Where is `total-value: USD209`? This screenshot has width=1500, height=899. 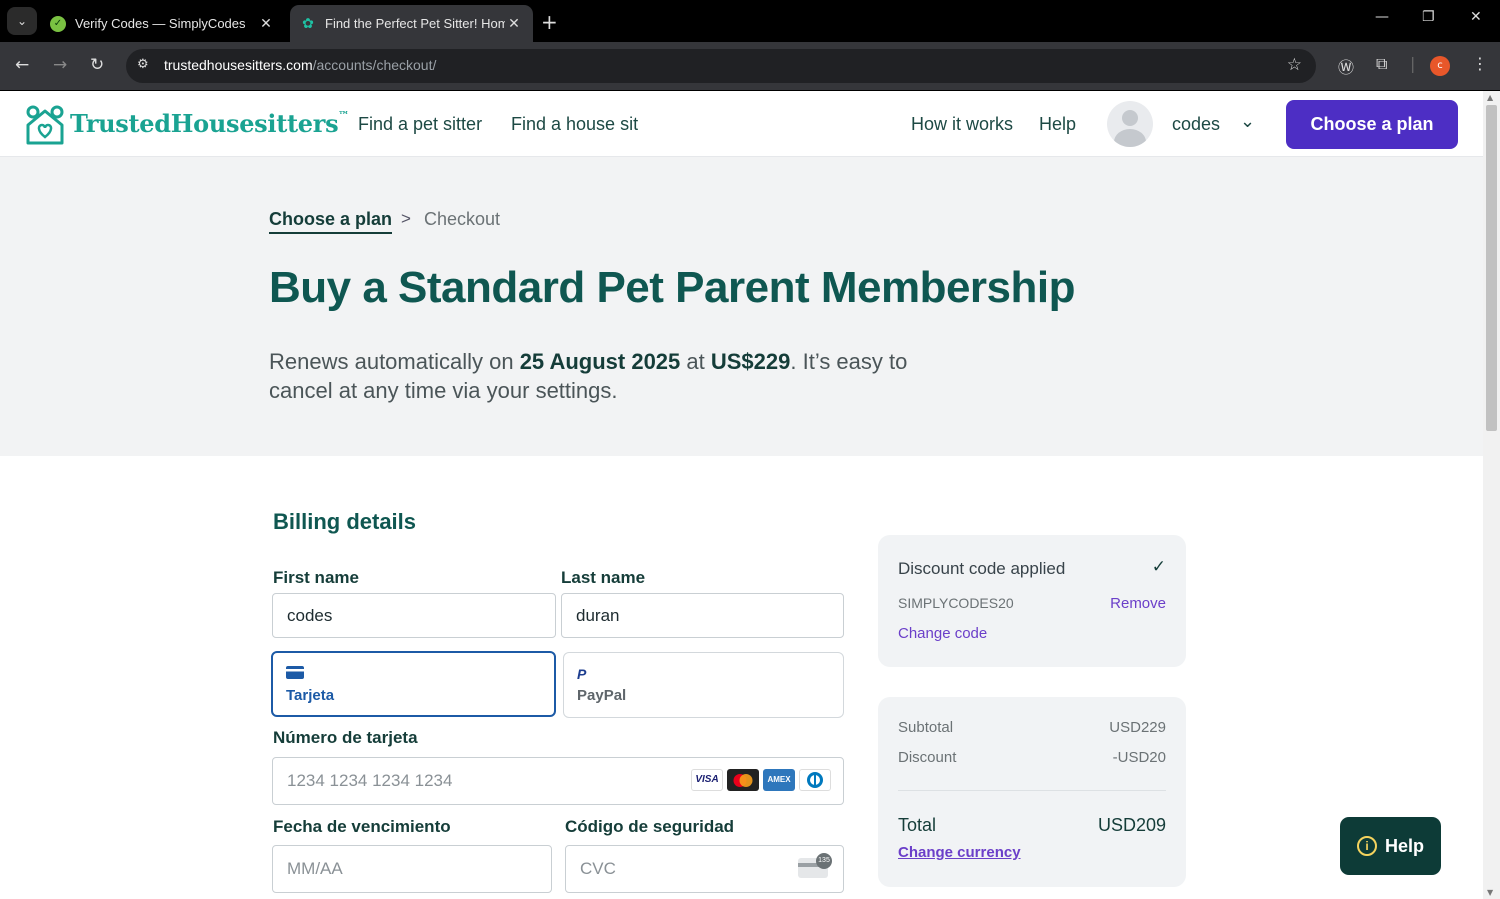 total-value: USD209 is located at coordinates (1131, 825).